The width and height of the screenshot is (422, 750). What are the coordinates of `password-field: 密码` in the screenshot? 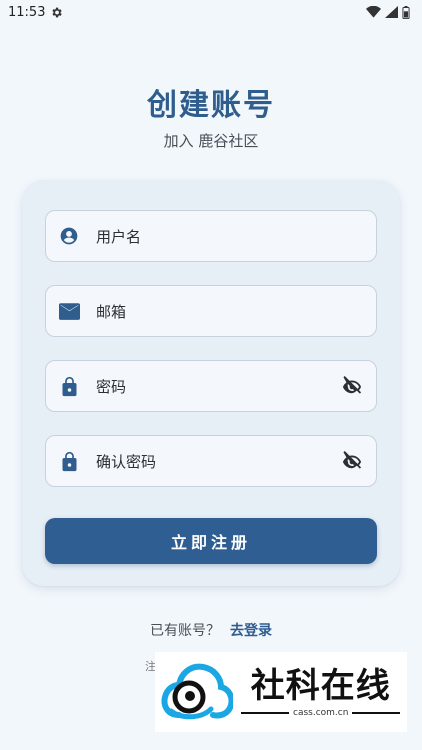 It's located at (211, 386).